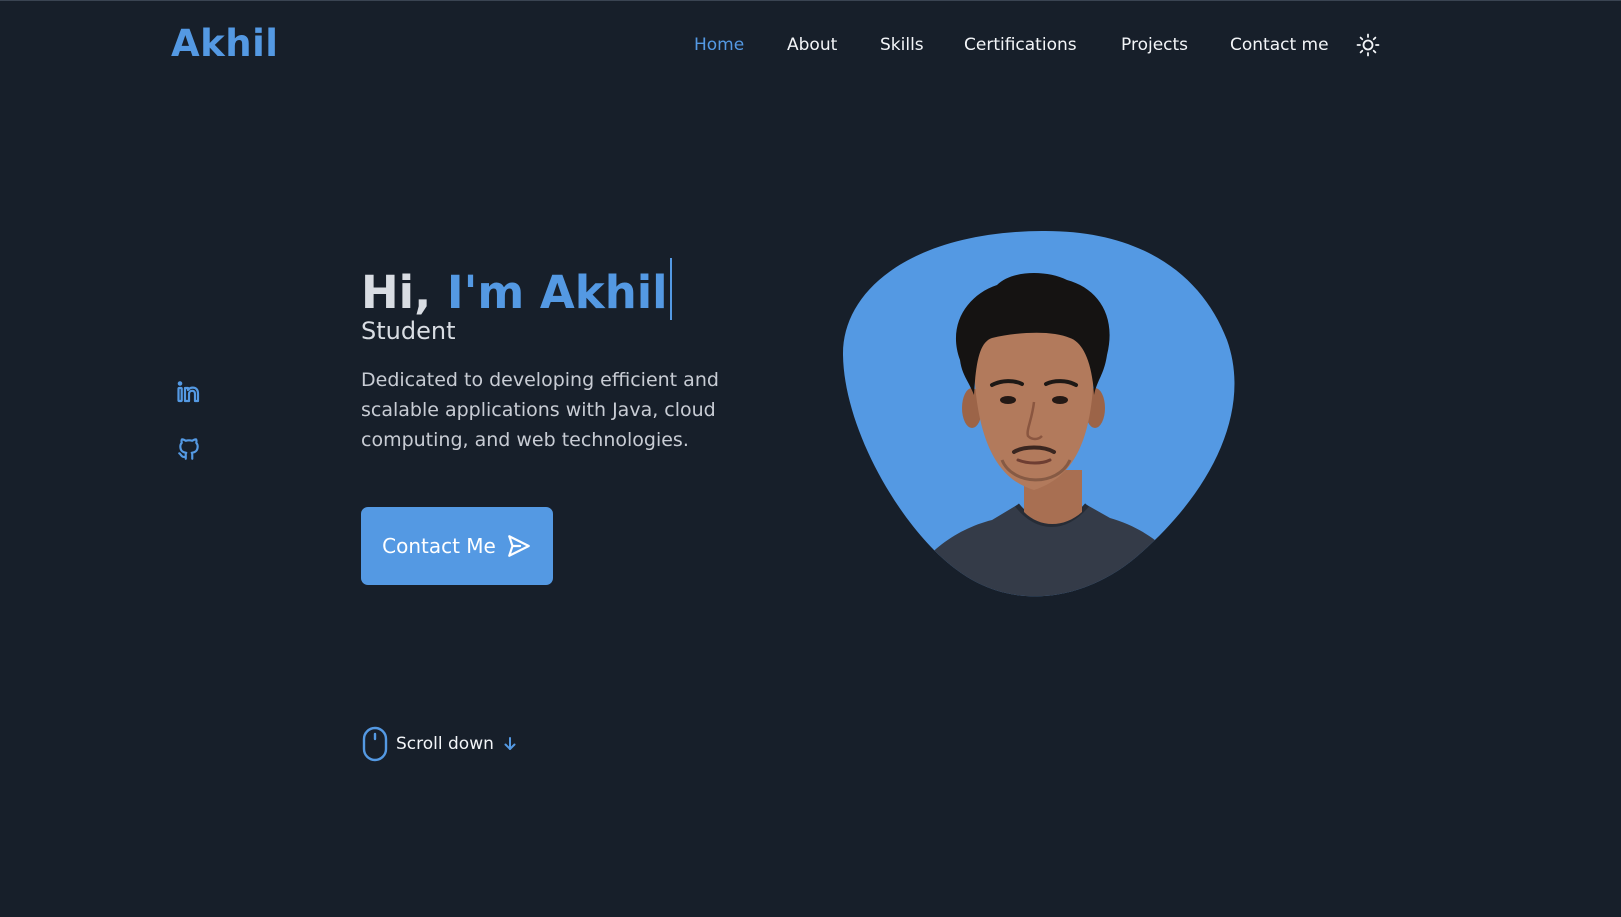  I want to click on nav-contact-me: Contact me, so click(1279, 45).